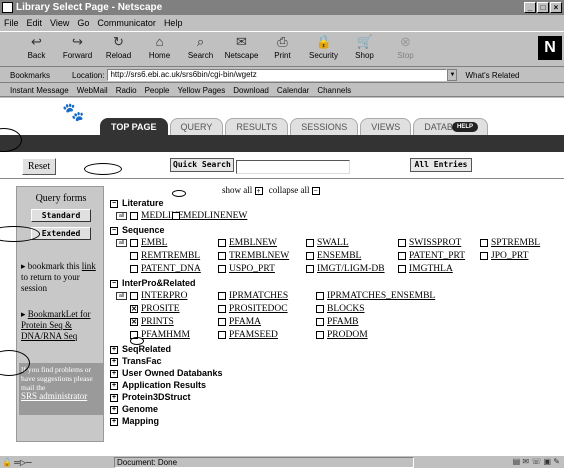  I want to click on toolbar-print-button: ⎙ Print, so click(282, 49).